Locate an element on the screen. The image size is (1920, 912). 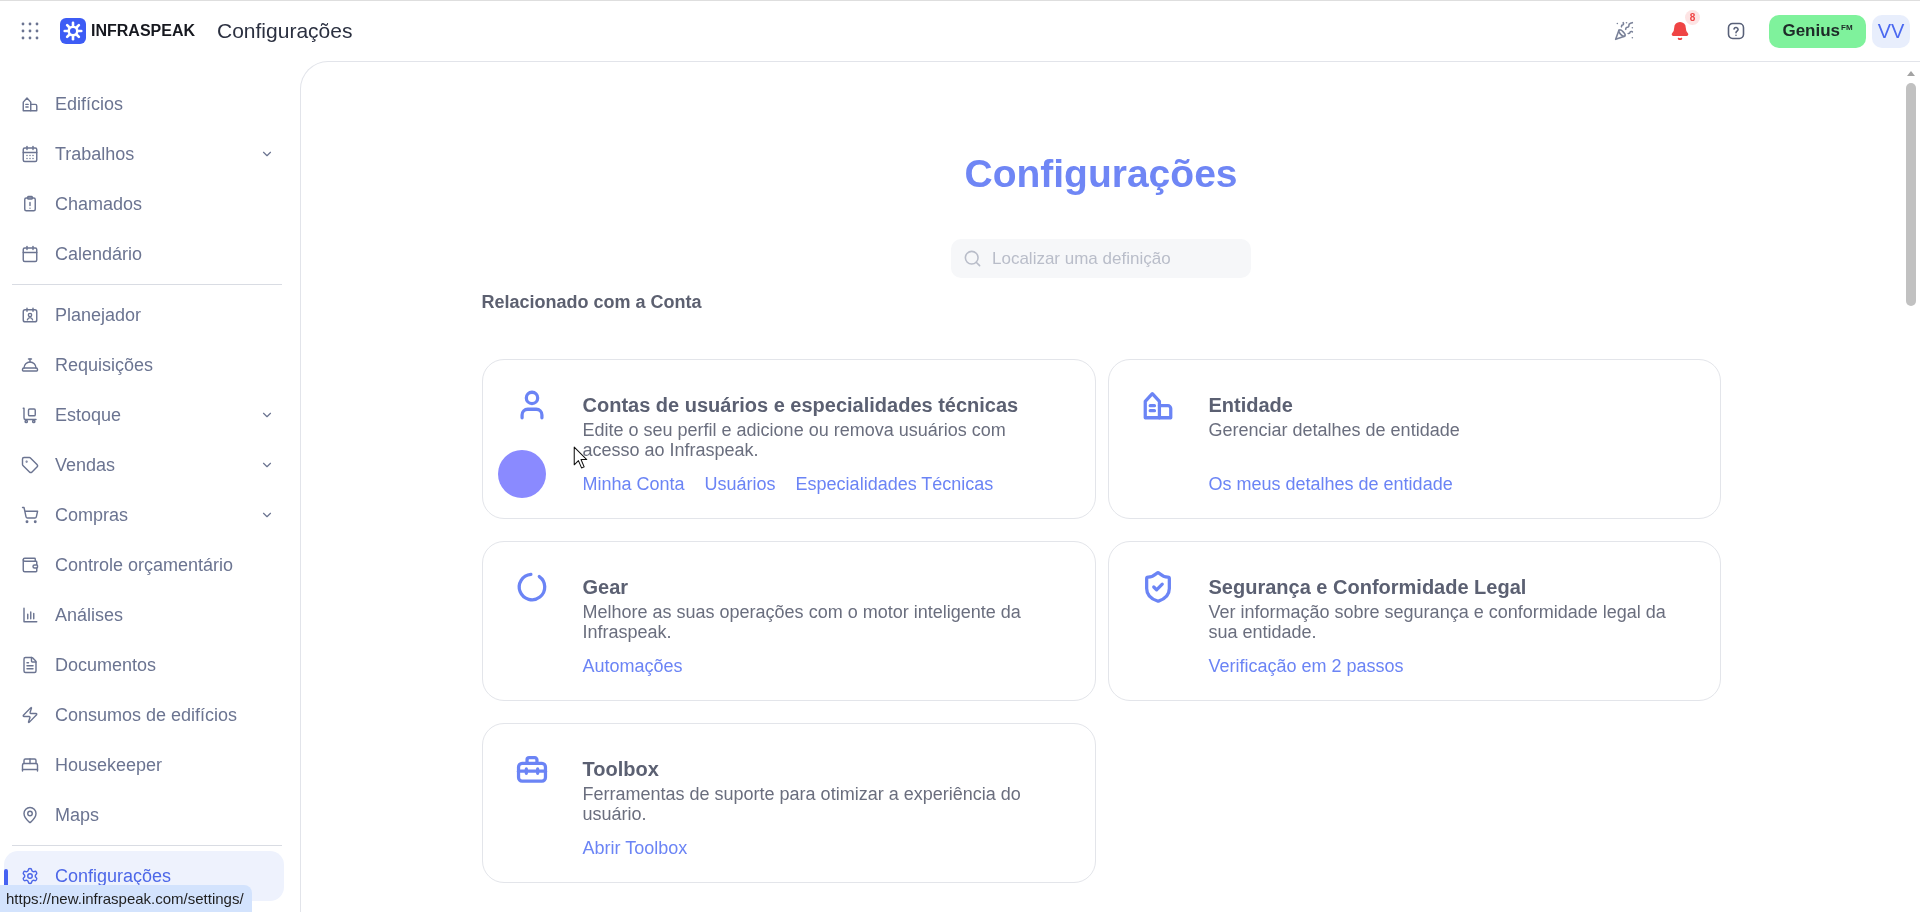
card-link: Automações is located at coordinates (632, 666).